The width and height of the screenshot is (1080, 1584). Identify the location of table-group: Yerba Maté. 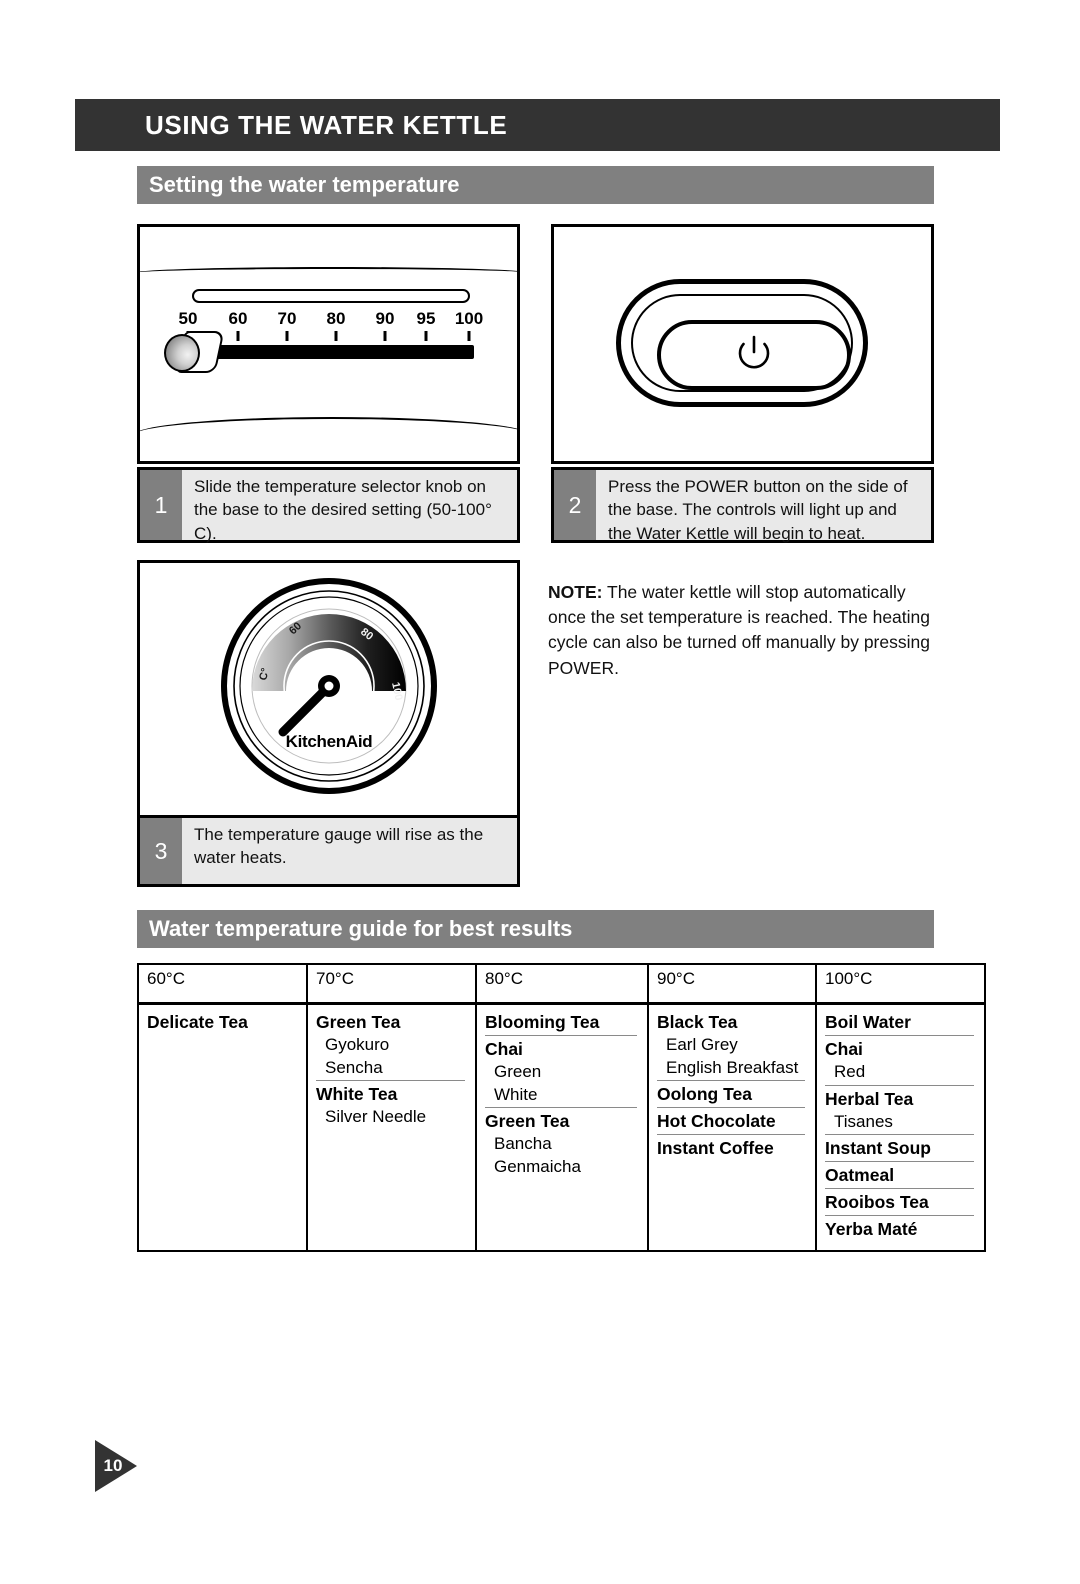
(899, 1229).